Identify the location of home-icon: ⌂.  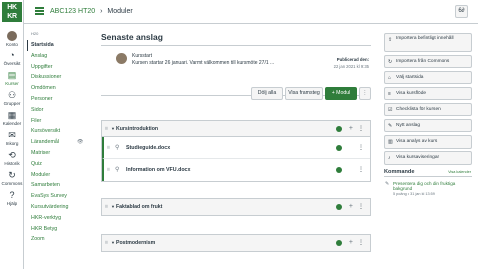
(390, 77).